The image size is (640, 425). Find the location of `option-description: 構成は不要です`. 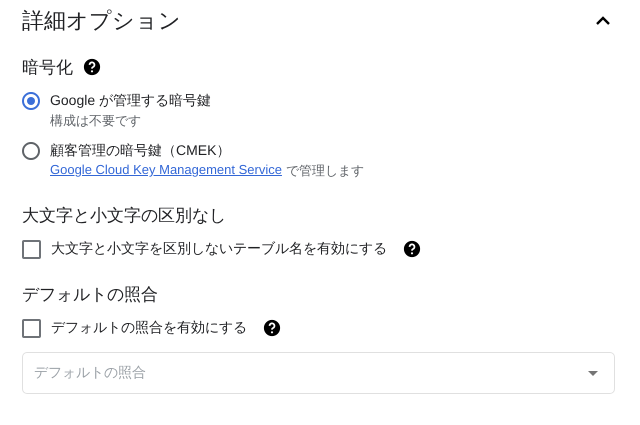

option-description: 構成は不要です is located at coordinates (95, 121).